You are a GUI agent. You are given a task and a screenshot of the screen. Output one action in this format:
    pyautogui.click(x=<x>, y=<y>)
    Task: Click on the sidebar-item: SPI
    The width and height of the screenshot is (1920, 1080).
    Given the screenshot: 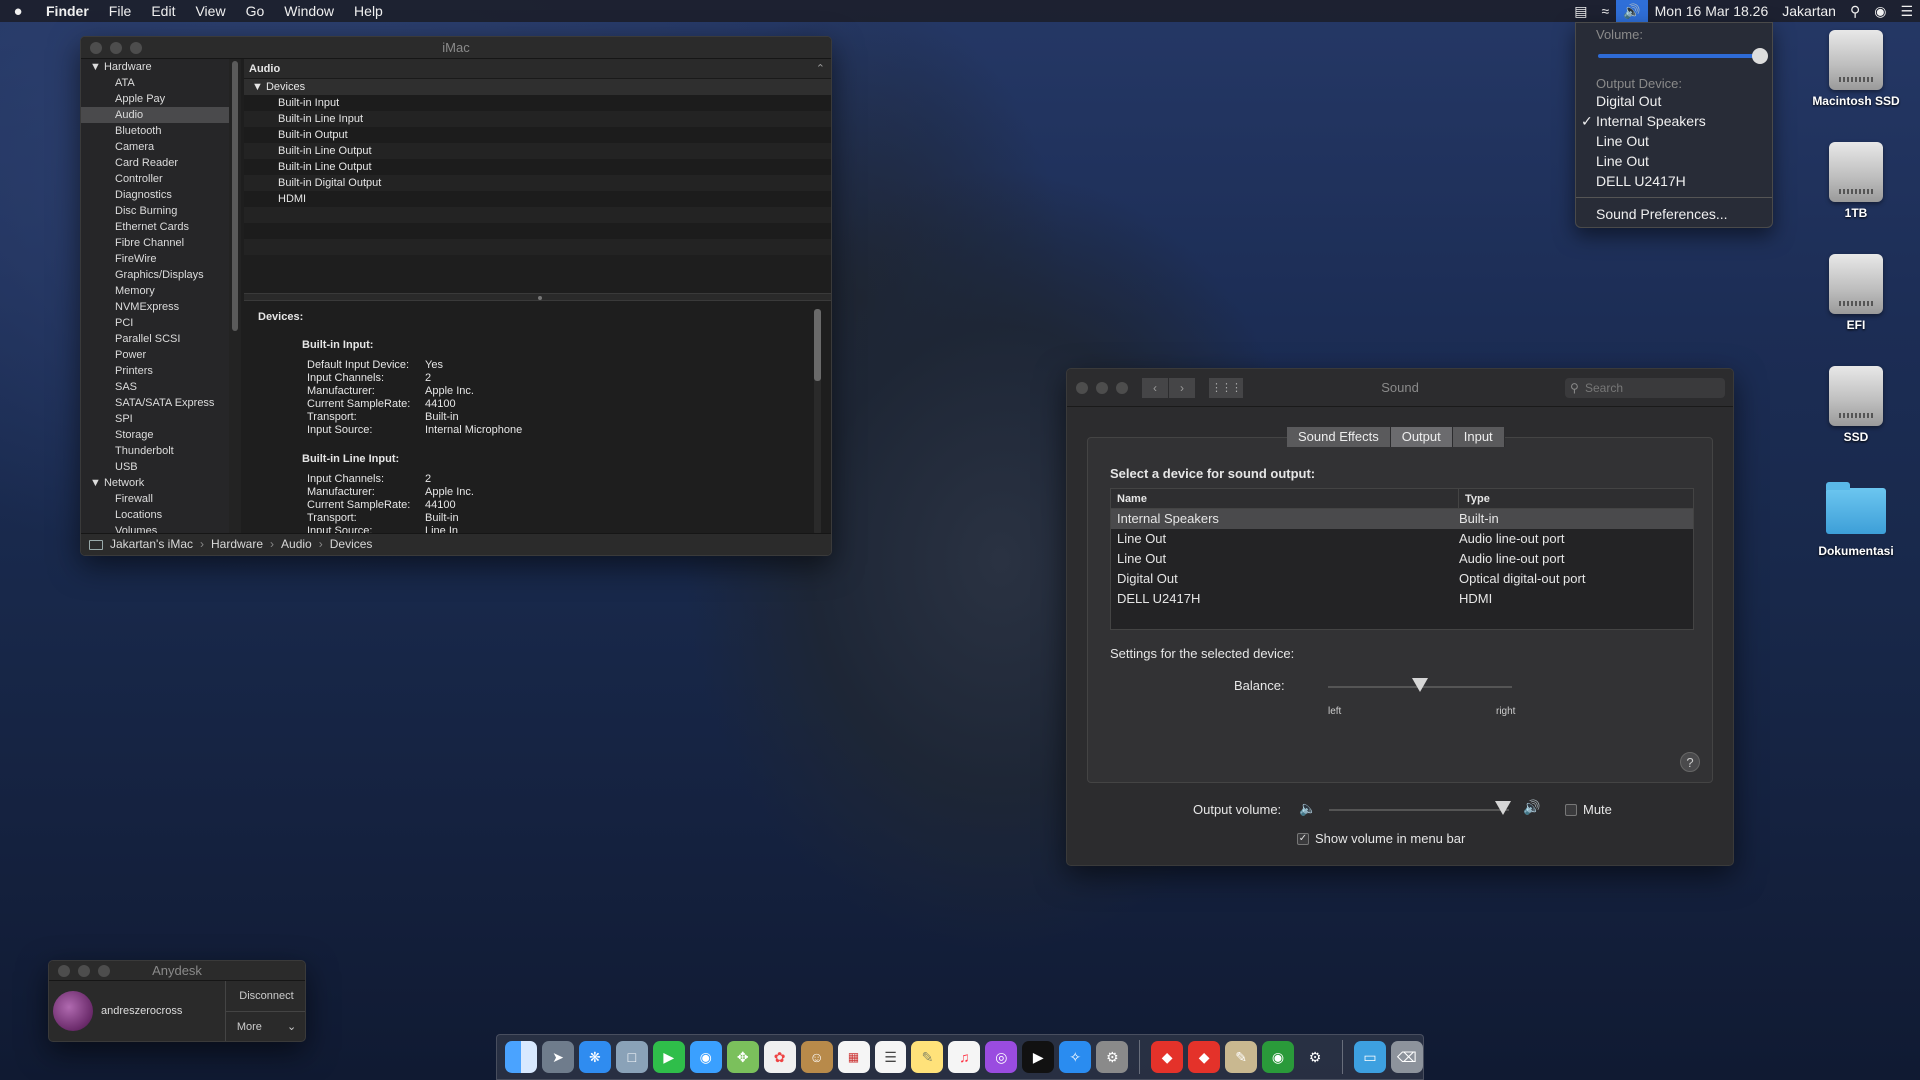 What is the action you would take?
    pyautogui.click(x=155, y=419)
    